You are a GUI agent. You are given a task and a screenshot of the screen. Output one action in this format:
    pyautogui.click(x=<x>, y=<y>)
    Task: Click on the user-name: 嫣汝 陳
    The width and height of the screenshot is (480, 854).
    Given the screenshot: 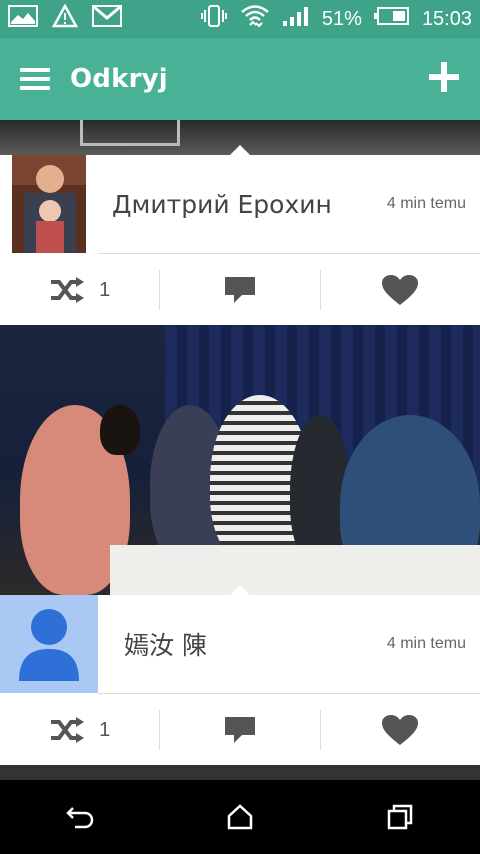 What is the action you would take?
    pyautogui.click(x=165, y=644)
    